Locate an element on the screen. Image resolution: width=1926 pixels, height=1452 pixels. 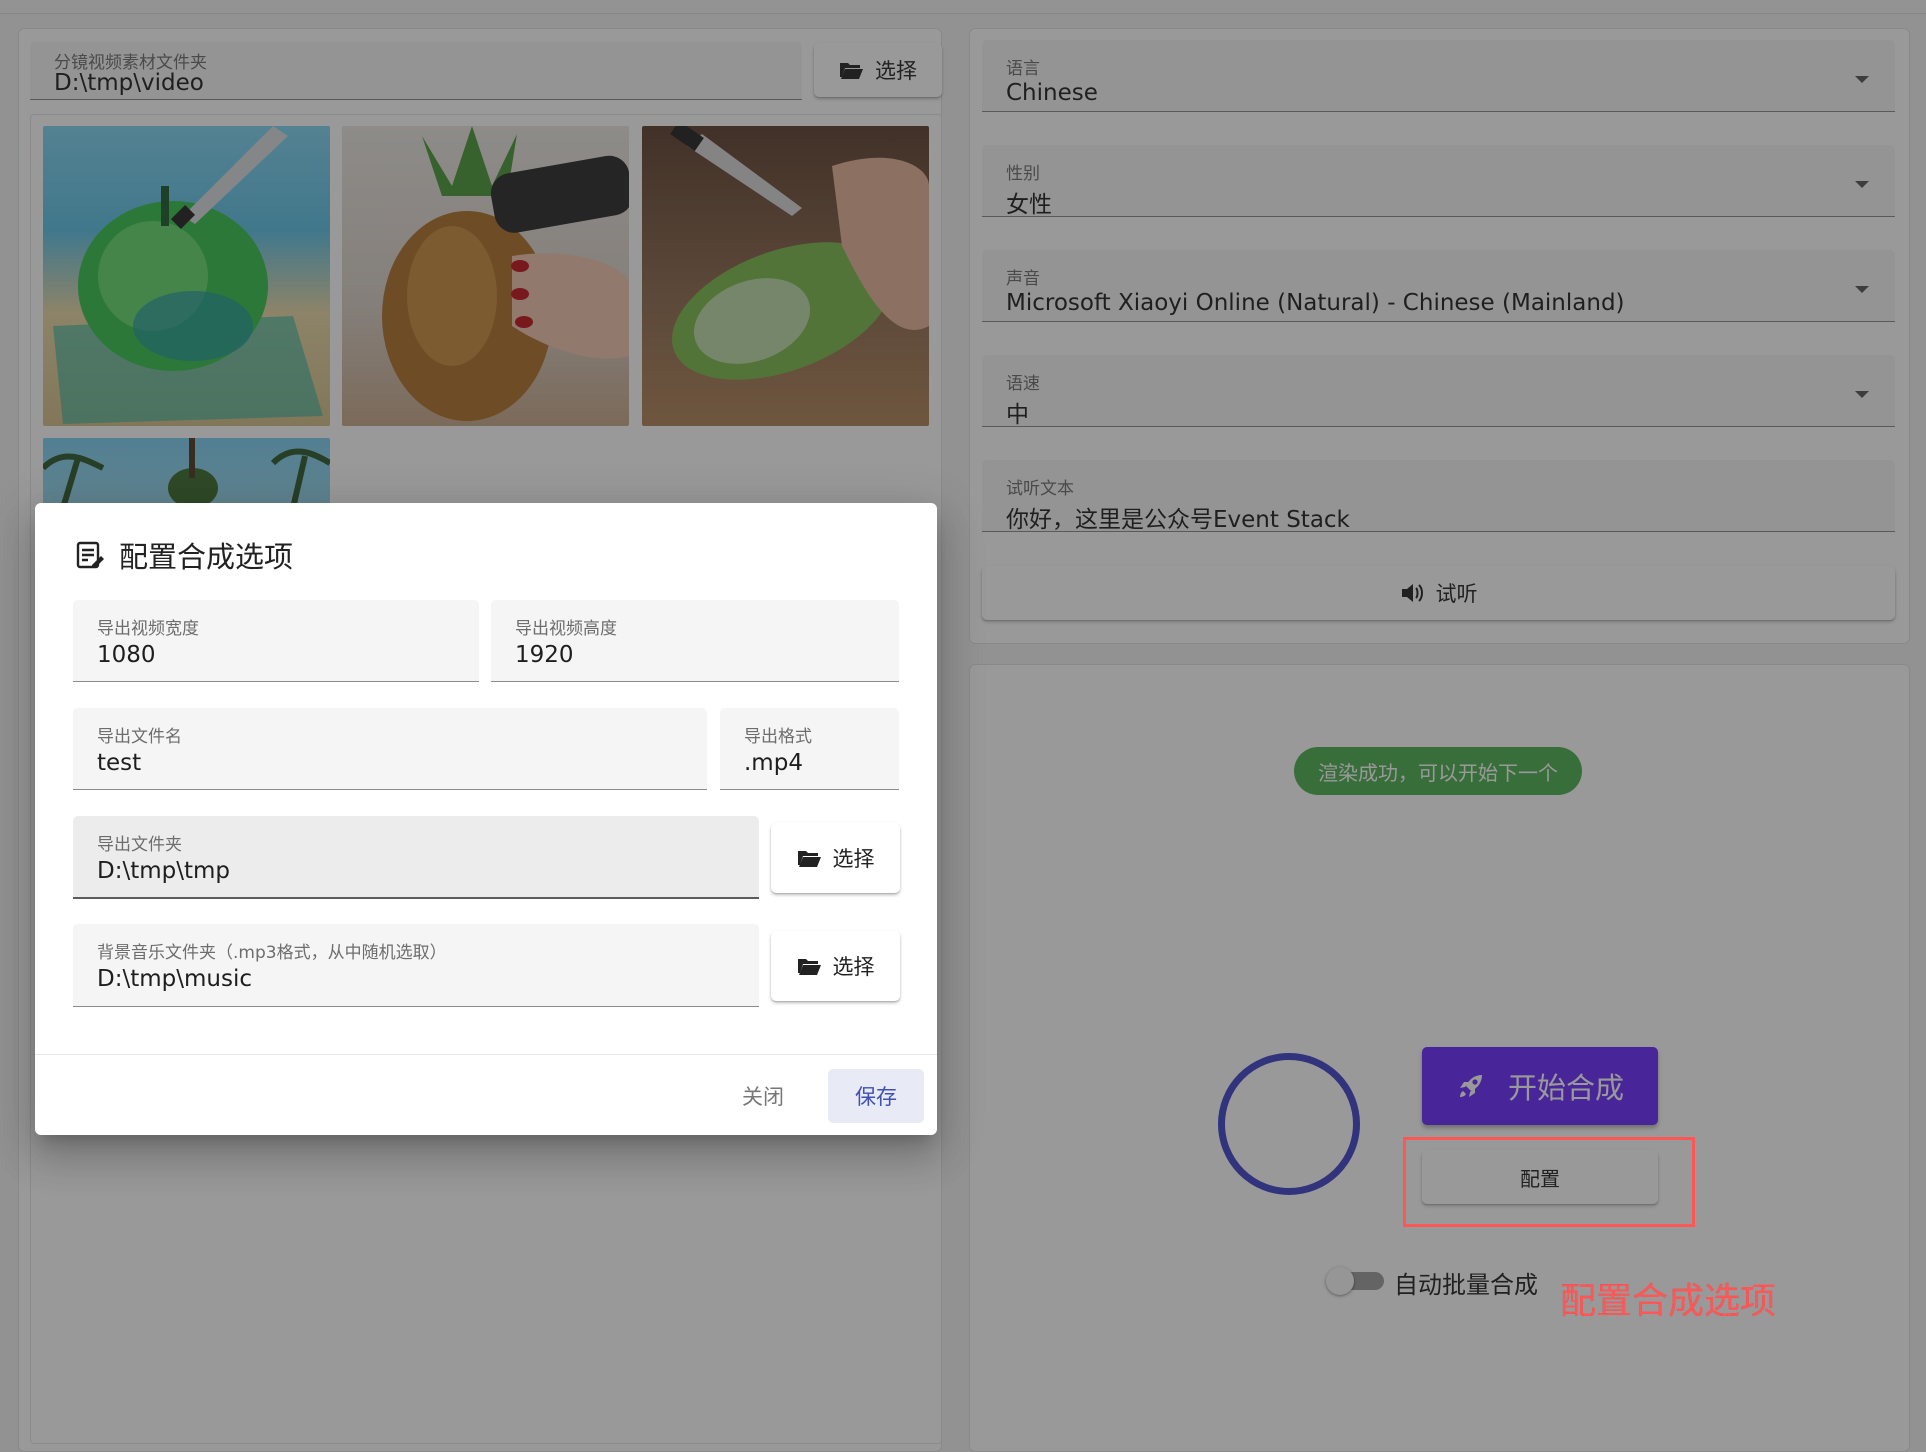
export-filename-value: test is located at coordinates (119, 763).